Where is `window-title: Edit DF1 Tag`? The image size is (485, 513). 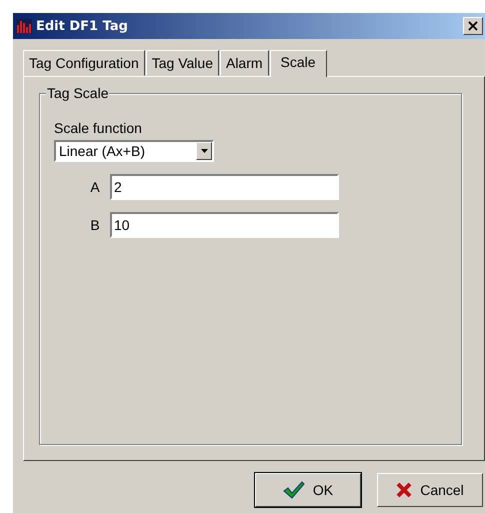
window-title: Edit DF1 Tag is located at coordinates (82, 26).